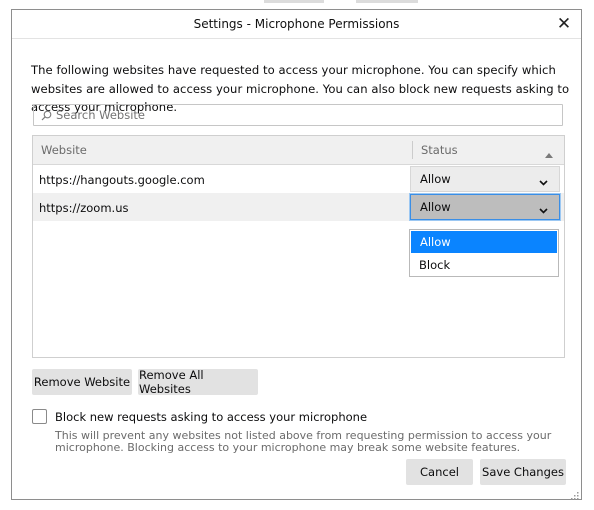  Describe the element at coordinates (575, 494) in the screenshot. I see `resize-grip-icon` at that location.